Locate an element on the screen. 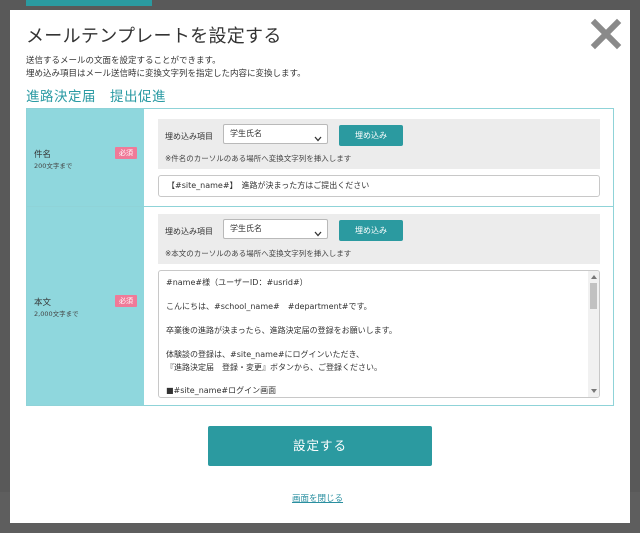 The height and width of the screenshot is (533, 640). subject-embed-select: 学生氏名 is located at coordinates (275, 134).